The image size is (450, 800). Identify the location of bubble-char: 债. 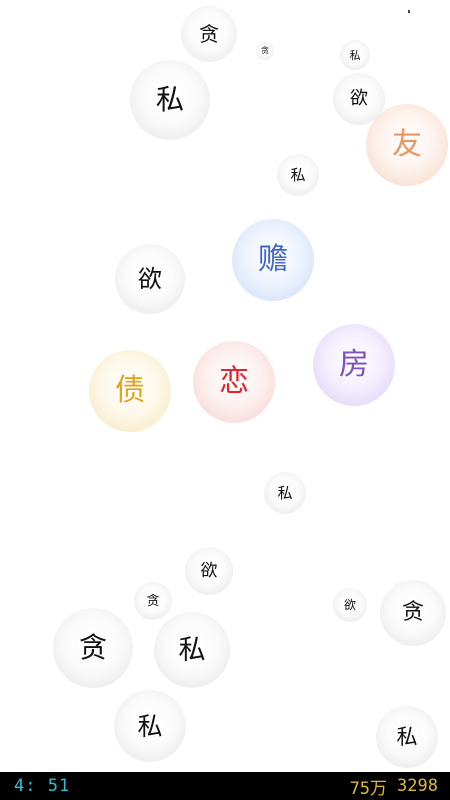
(130, 390).